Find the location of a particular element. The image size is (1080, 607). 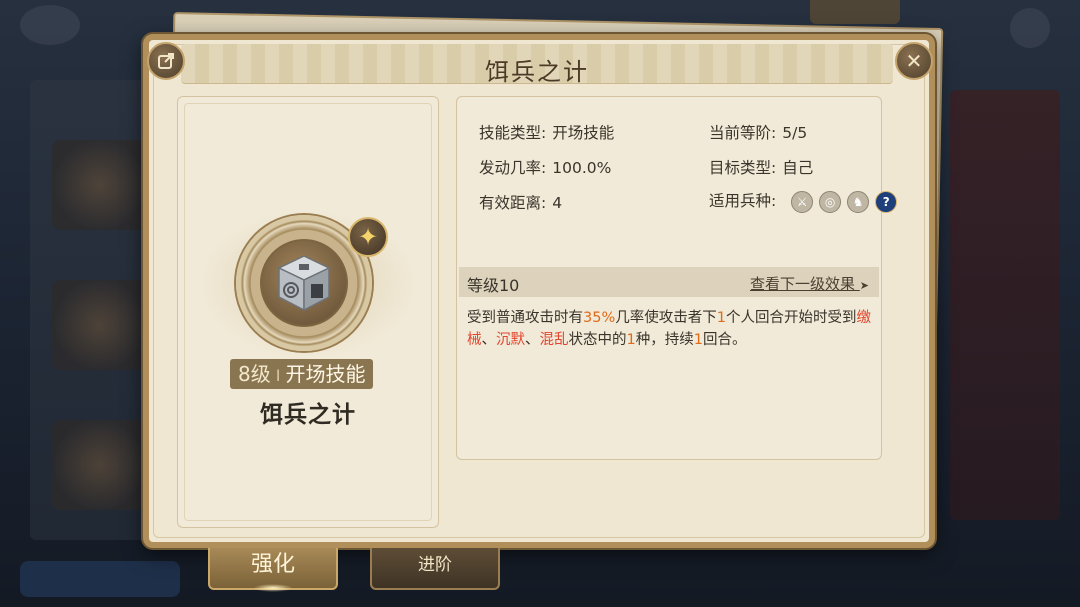

range-key: 有效距离: is located at coordinates (513, 203).